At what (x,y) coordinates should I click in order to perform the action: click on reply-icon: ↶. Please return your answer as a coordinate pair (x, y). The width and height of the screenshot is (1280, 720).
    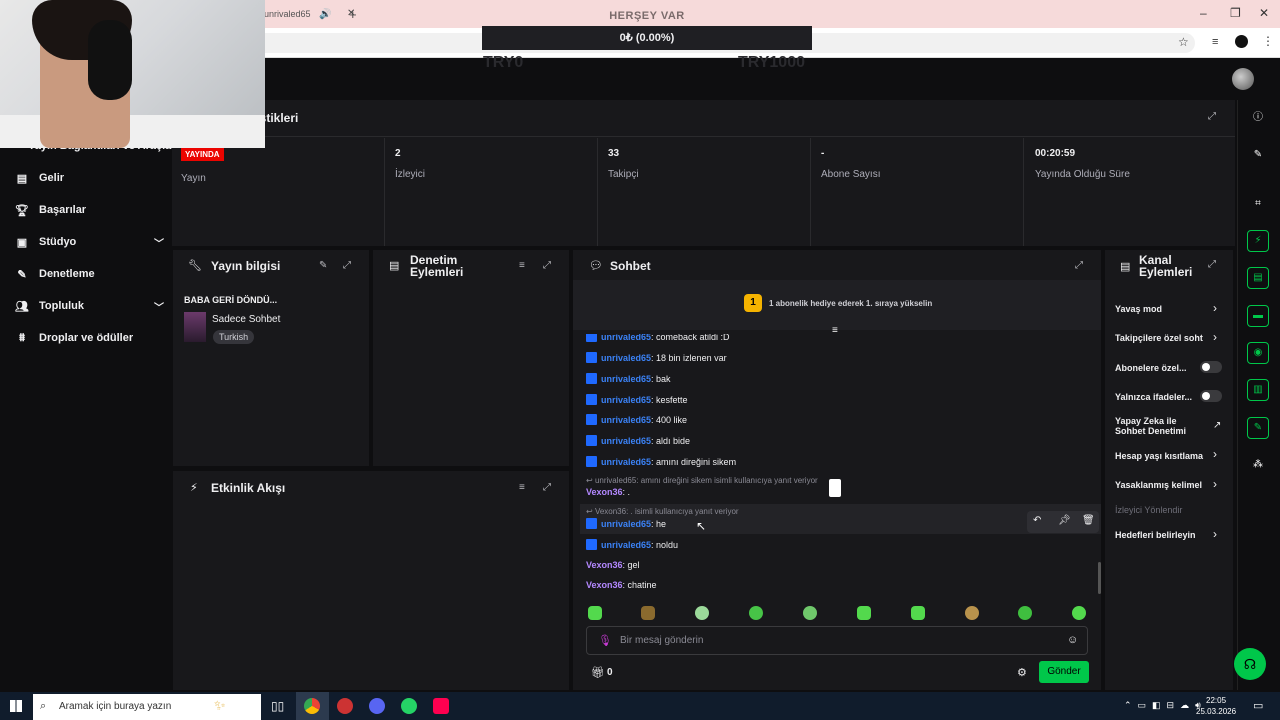
    Looking at the image, I should click on (1037, 520).